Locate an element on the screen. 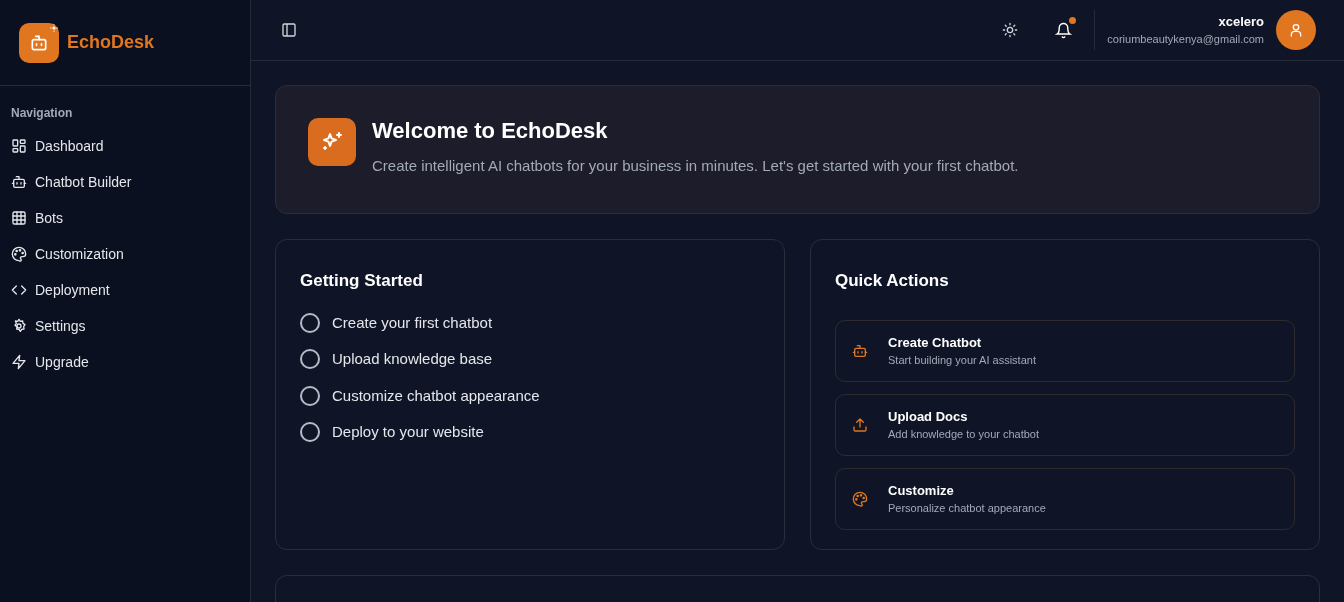 Image resolution: width=1344 pixels, height=602 pixels. card-title: Getting Started is located at coordinates (362, 281).